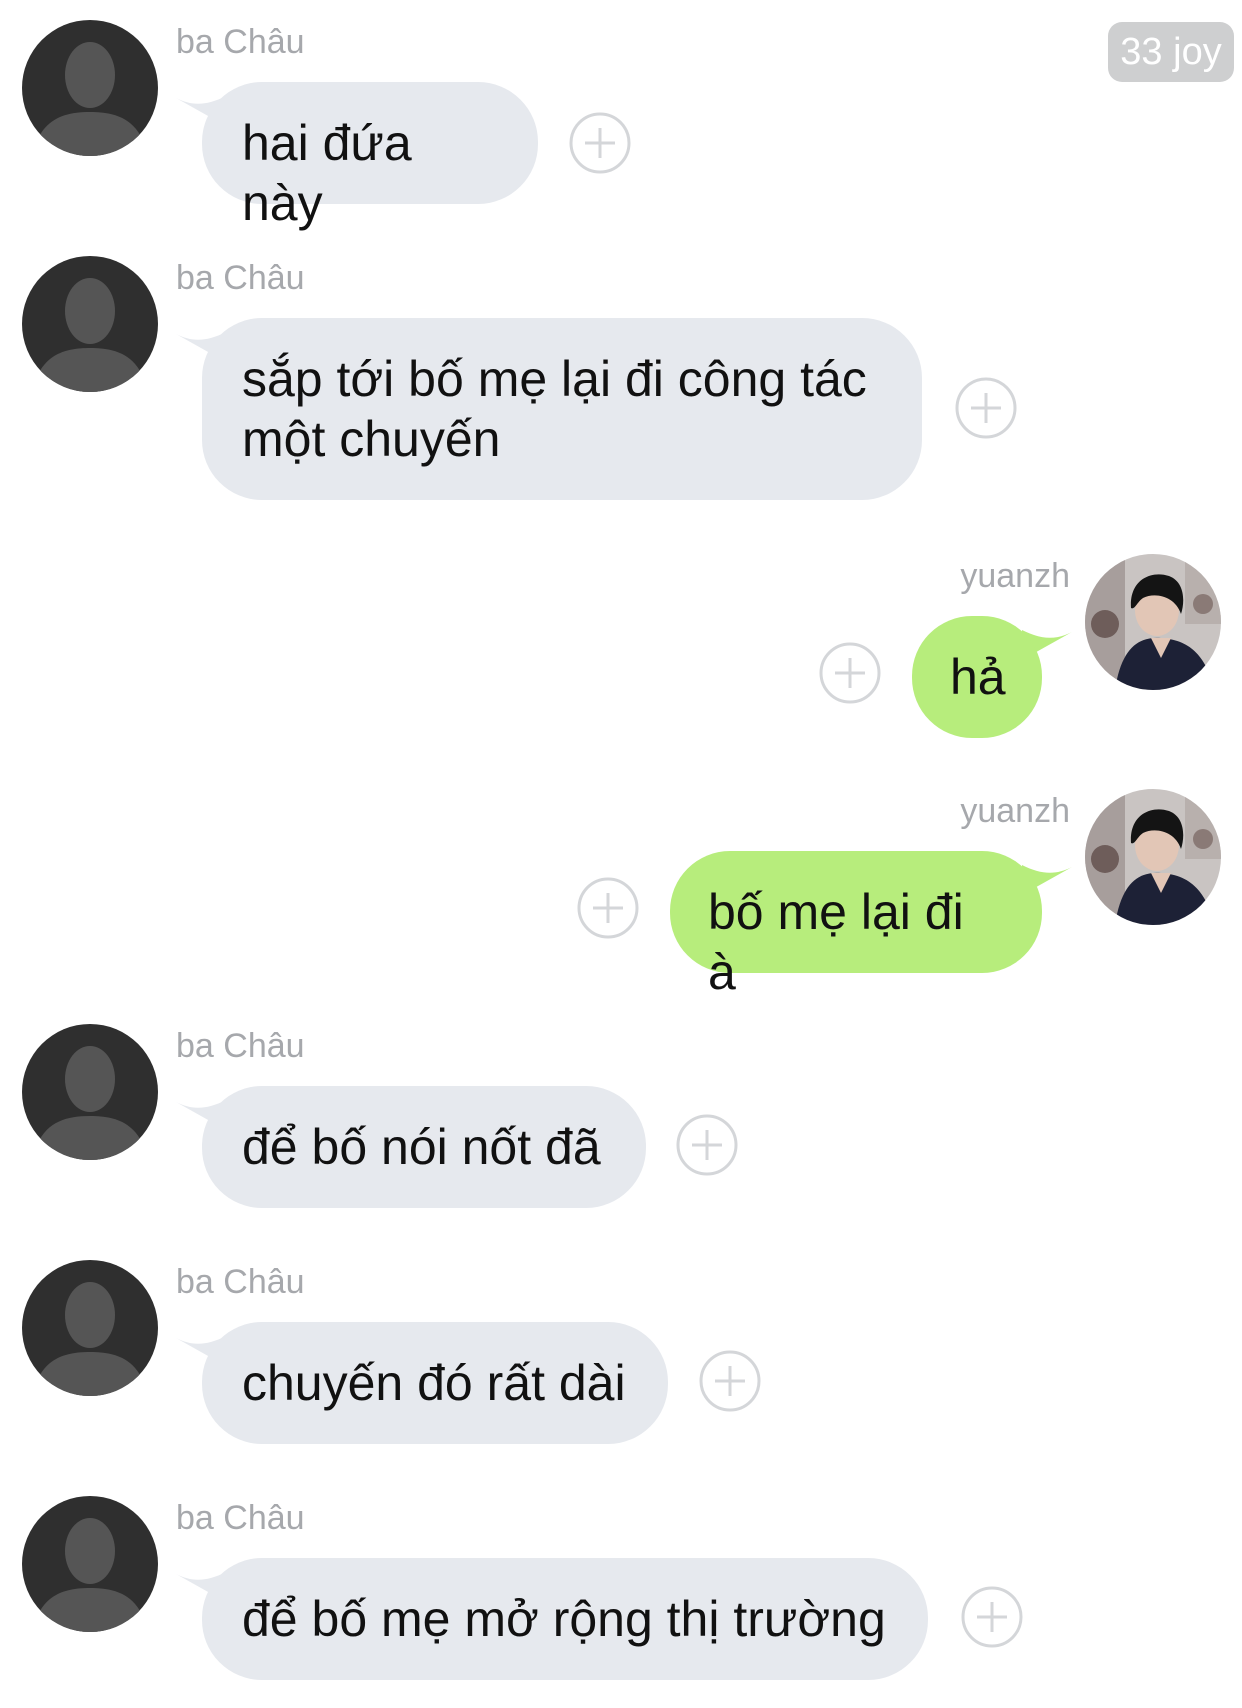 The image size is (1242, 1708). Describe the element at coordinates (1171, 52) in the screenshot. I see `watermark-badge: 33 joy` at that location.